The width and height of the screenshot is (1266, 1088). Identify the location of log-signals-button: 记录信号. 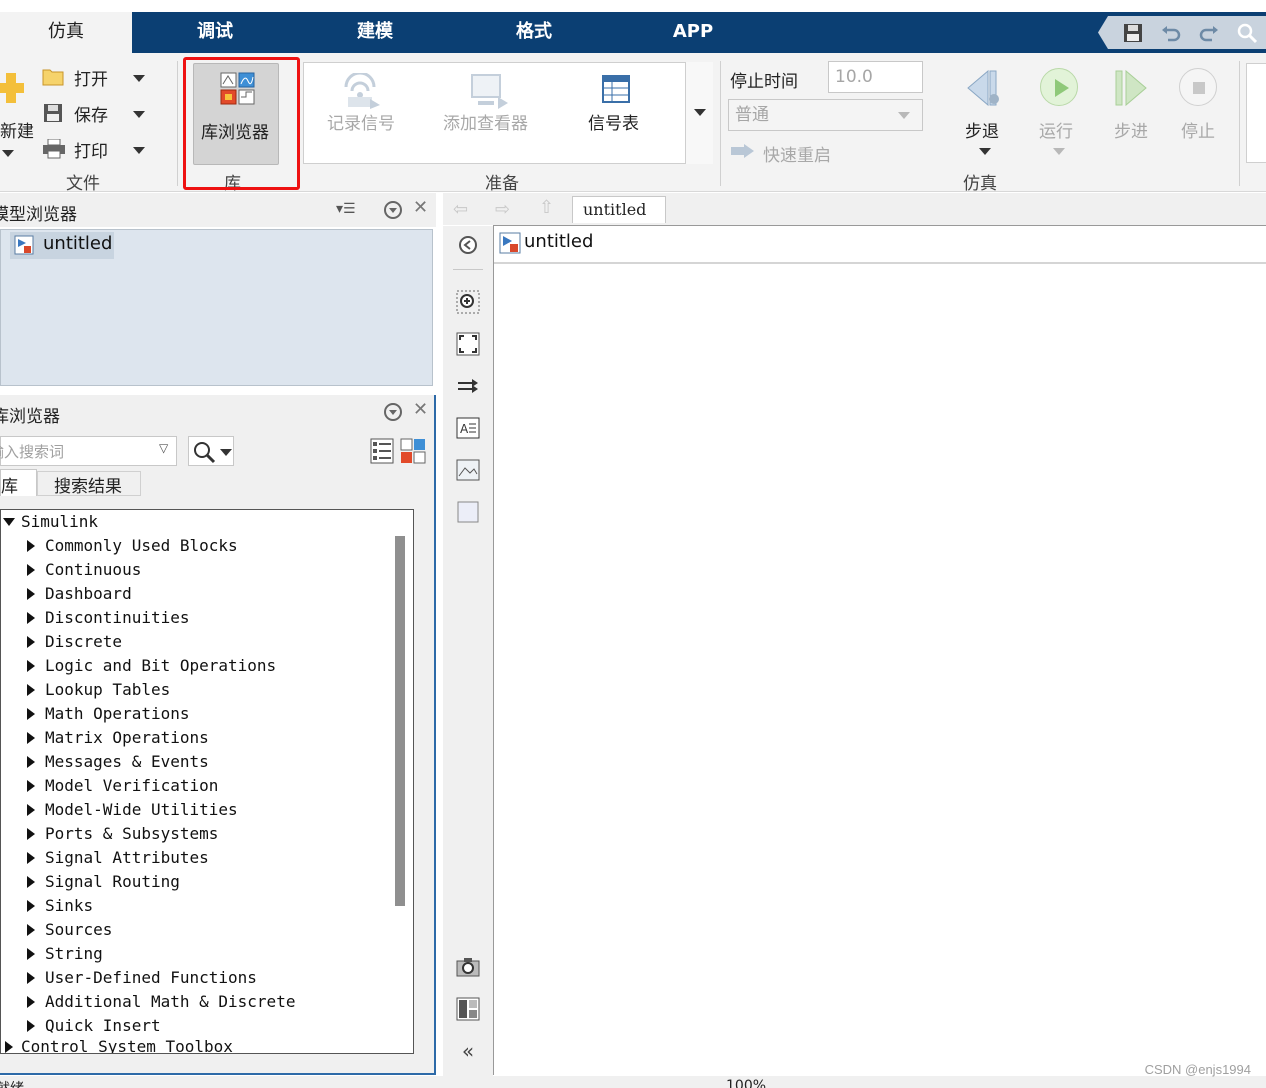
(361, 121).